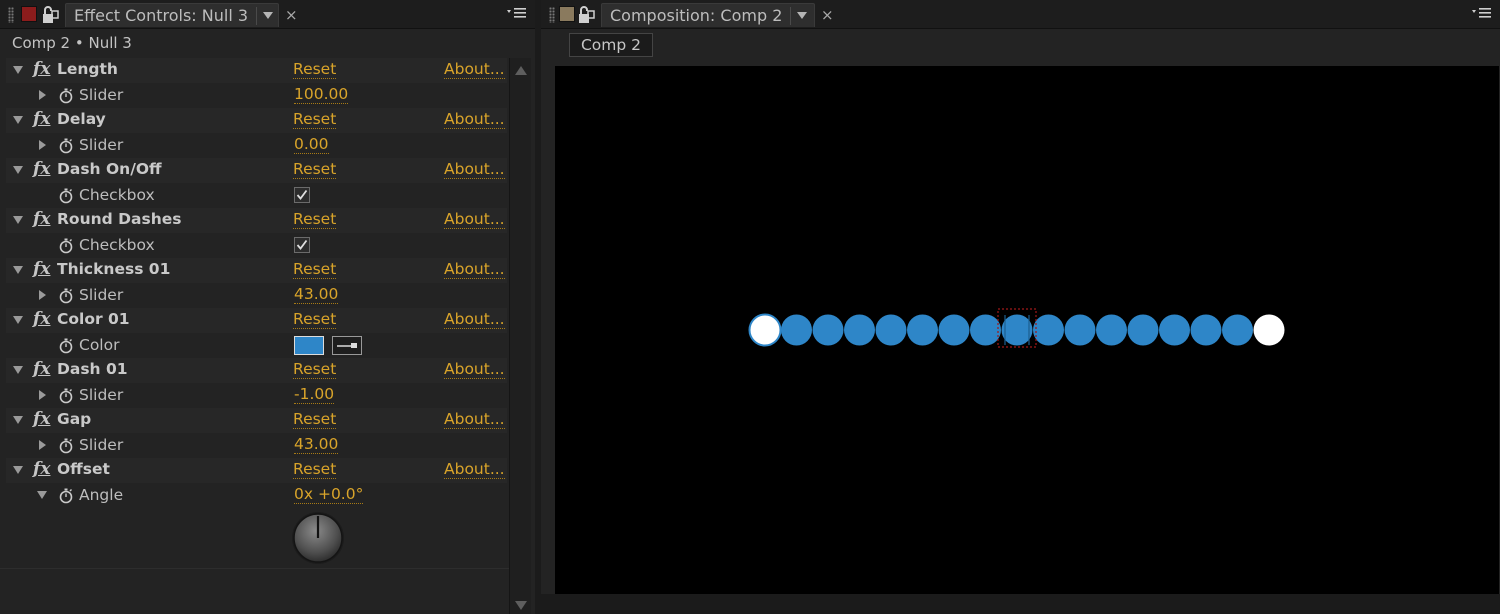 Image resolution: width=1500 pixels, height=614 pixels. I want to click on param-row: Slider -1.00, so click(256, 395).